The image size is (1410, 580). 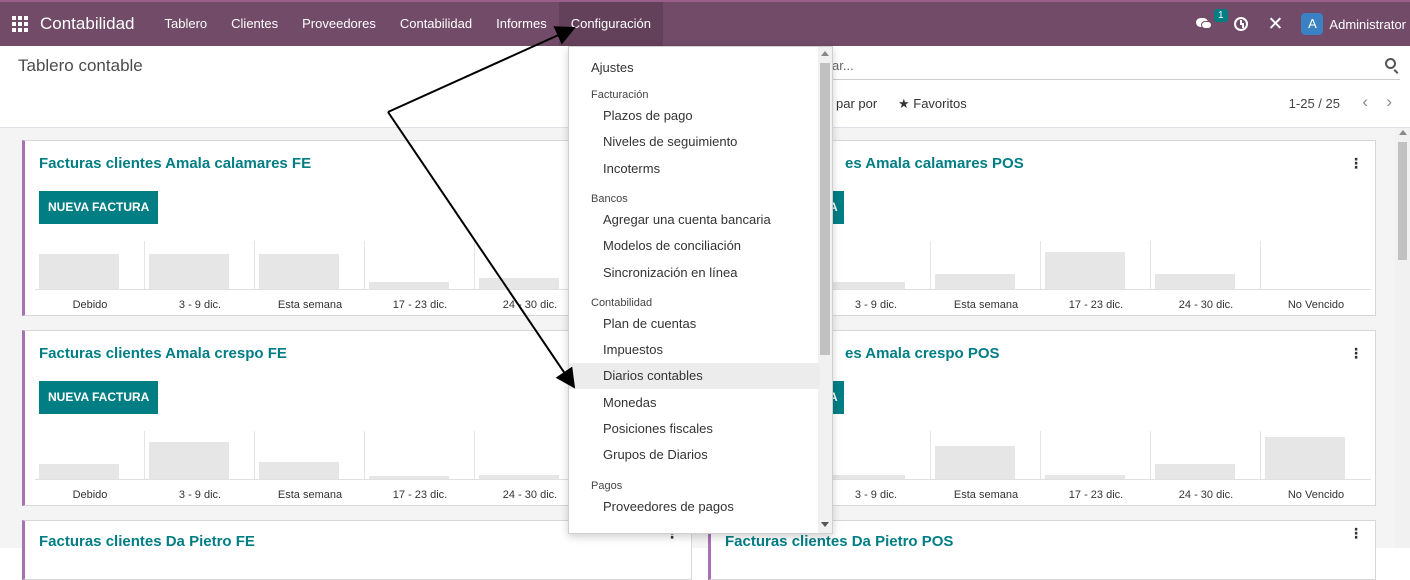 I want to click on menu-item: Posiciones fiscales, so click(x=694, y=429).